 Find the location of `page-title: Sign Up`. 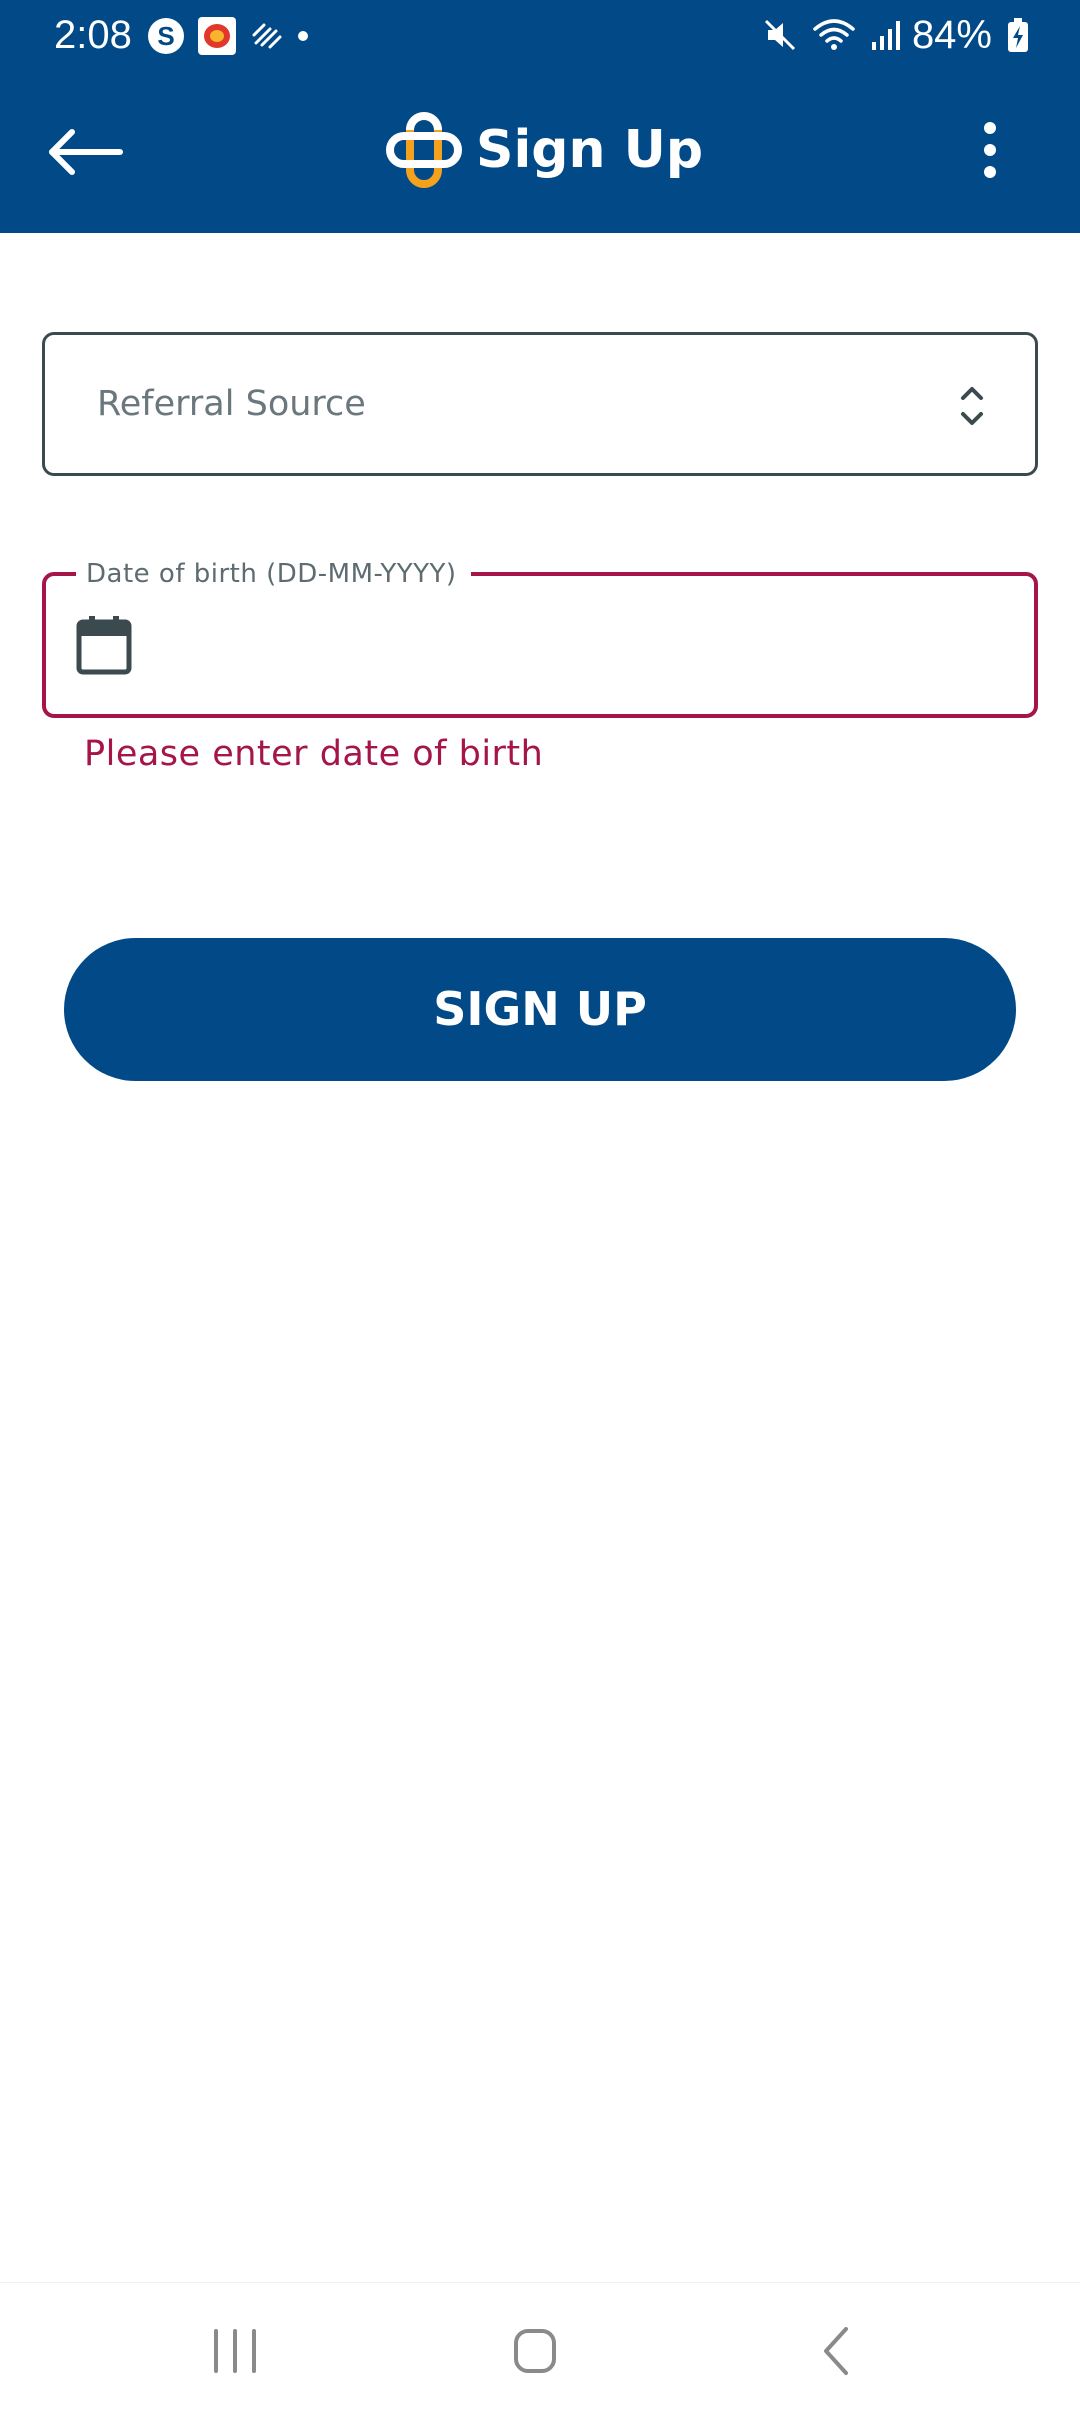

page-title: Sign Up is located at coordinates (590, 150).